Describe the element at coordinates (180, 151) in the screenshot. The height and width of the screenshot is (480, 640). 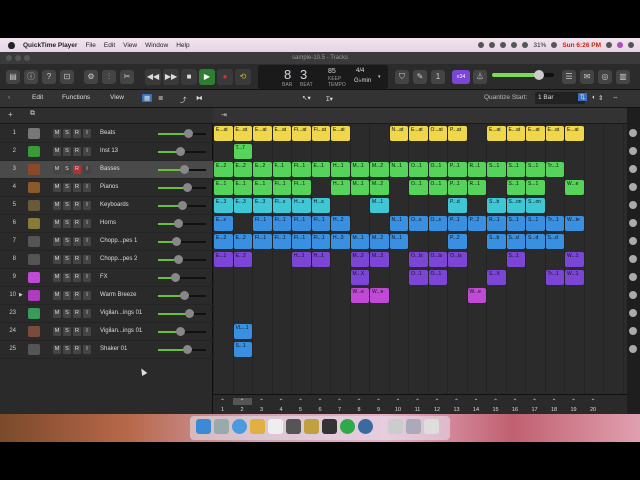
I see `fader-knob` at that location.